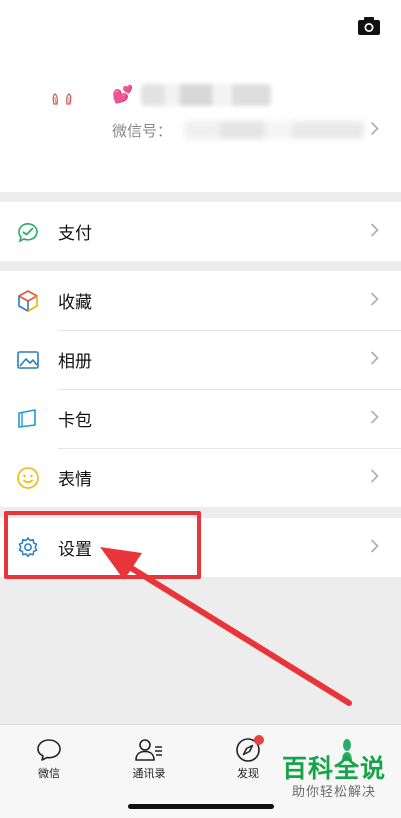 Image resolution: width=401 pixels, height=818 pixels. I want to click on watermark-title: 百科全说, so click(333, 768).